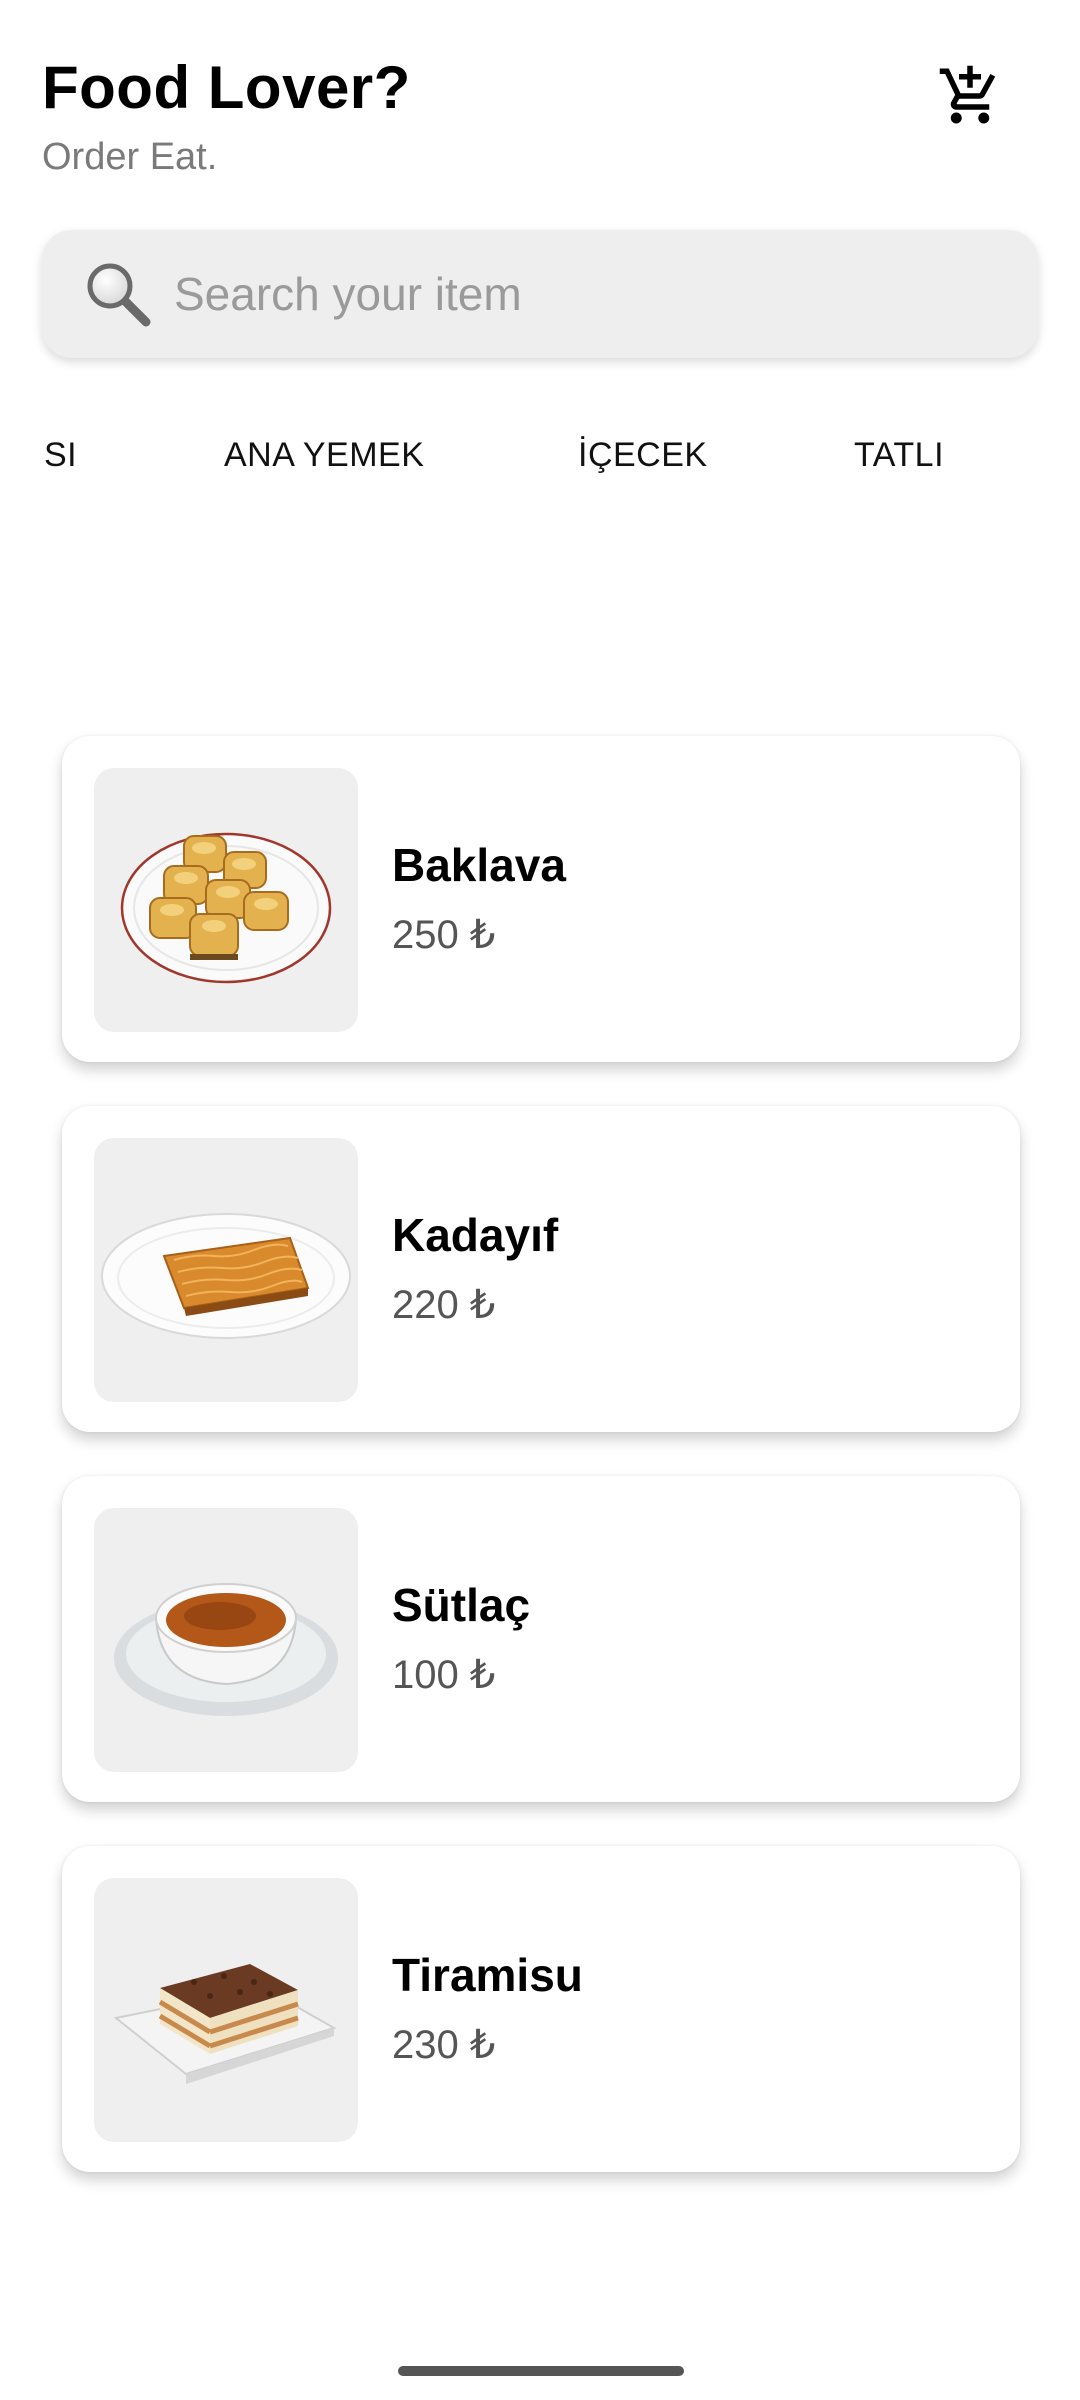 The height and width of the screenshot is (2400, 1080). Describe the element at coordinates (130, 157) in the screenshot. I see `page-subtitle: Order Eat.` at that location.